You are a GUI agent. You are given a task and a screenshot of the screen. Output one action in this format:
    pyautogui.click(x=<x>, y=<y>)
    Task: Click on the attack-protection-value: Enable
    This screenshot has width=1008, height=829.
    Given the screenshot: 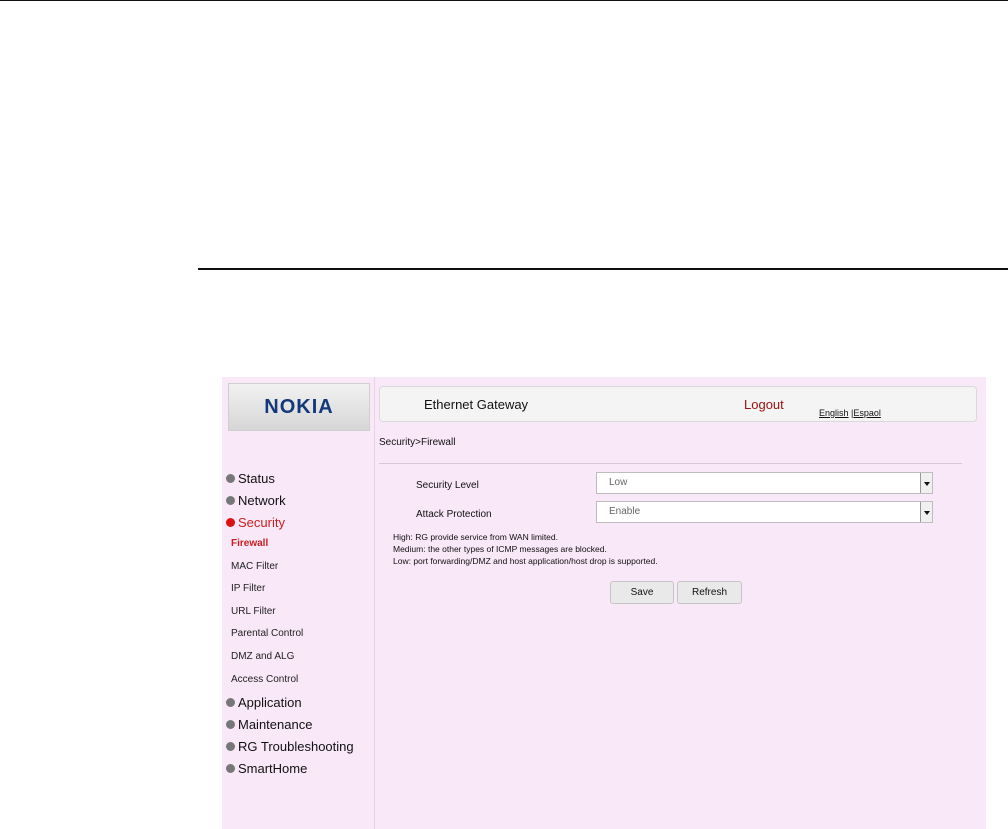 What is the action you would take?
    pyautogui.click(x=625, y=511)
    